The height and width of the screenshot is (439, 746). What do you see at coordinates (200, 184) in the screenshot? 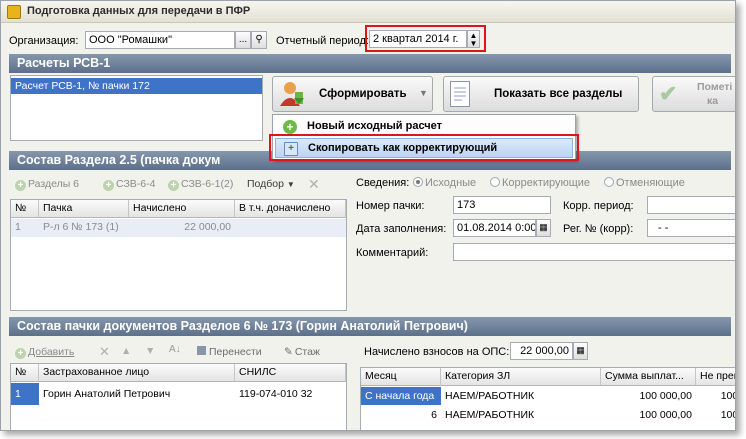
I see `szv612-button: + СЗВ-6-1(2)` at bounding box center [200, 184].